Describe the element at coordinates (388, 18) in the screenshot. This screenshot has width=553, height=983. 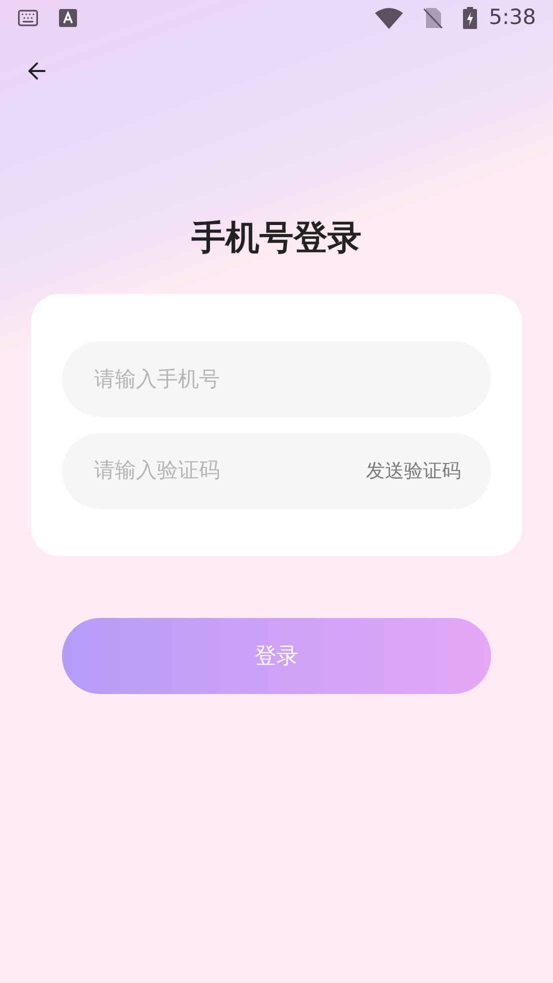
I see `wifi-icon` at that location.